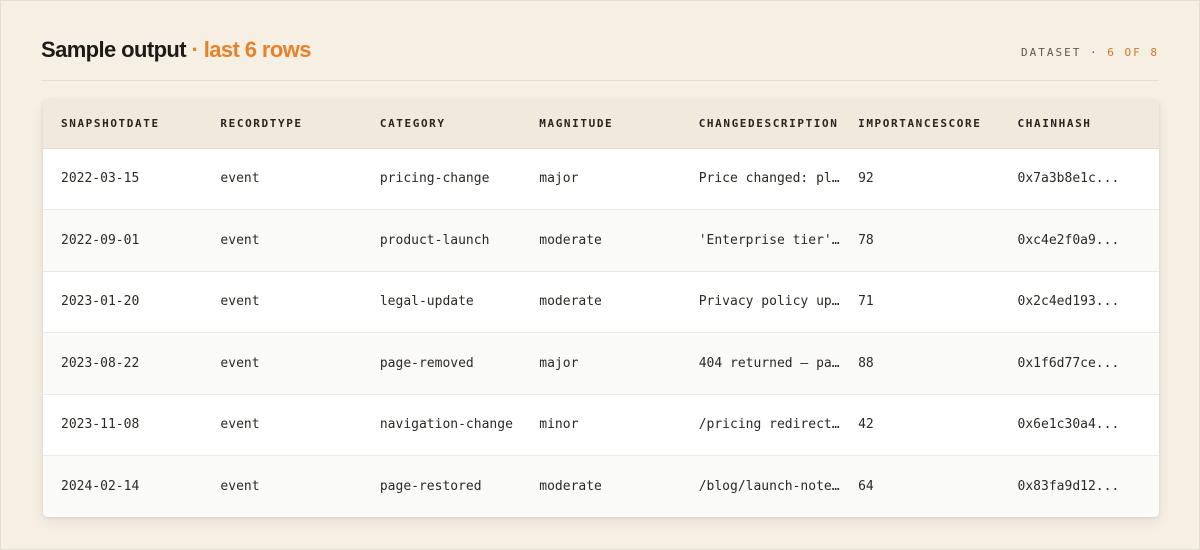  I want to click on cell-category: page-removed, so click(426, 363).